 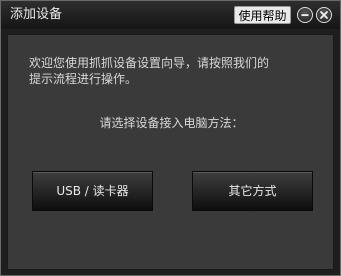 What do you see at coordinates (252, 191) in the screenshot?
I see `other-method-button: 其它方式` at bounding box center [252, 191].